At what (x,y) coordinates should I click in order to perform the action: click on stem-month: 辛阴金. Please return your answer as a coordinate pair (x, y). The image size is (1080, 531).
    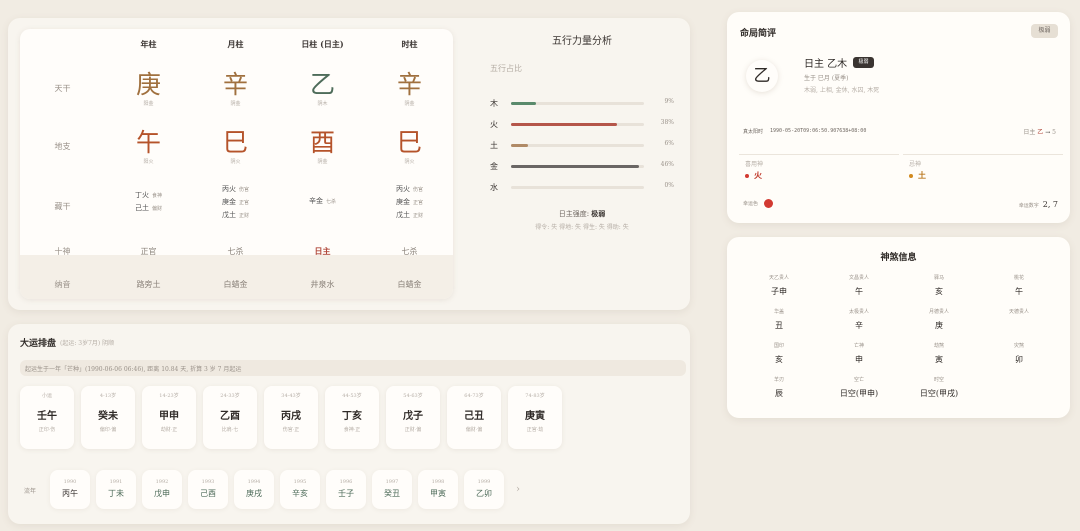
    Looking at the image, I should click on (235, 89).